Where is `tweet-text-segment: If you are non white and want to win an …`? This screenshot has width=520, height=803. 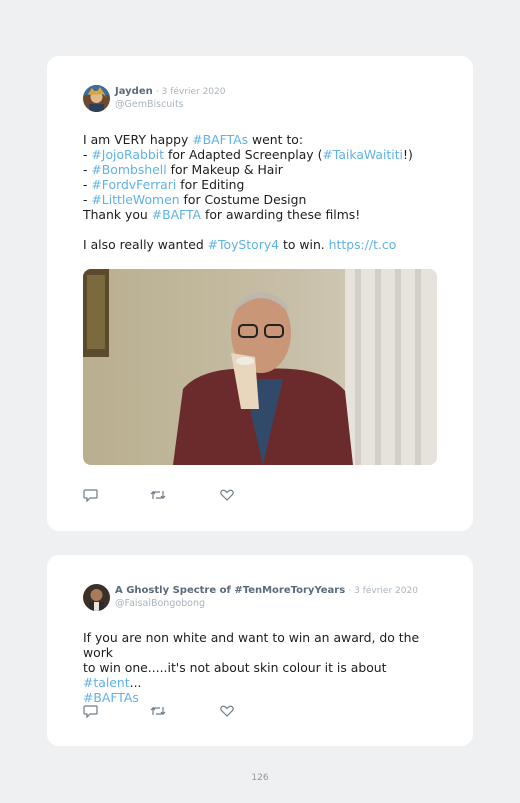
tweet-text-segment: If you are non white and want to win an … is located at coordinates (251, 645).